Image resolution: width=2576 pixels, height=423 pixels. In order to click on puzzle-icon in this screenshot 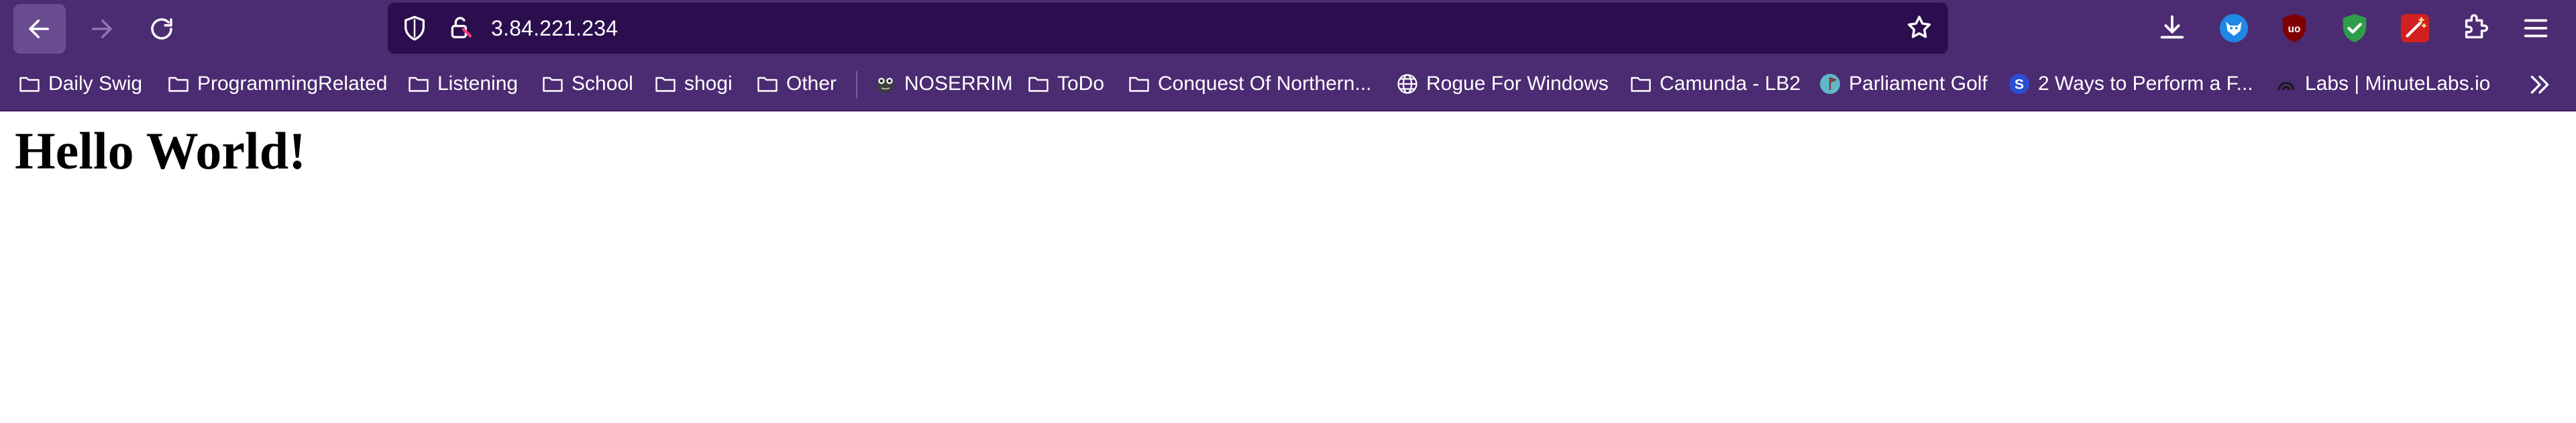, I will do `click(2476, 26)`.